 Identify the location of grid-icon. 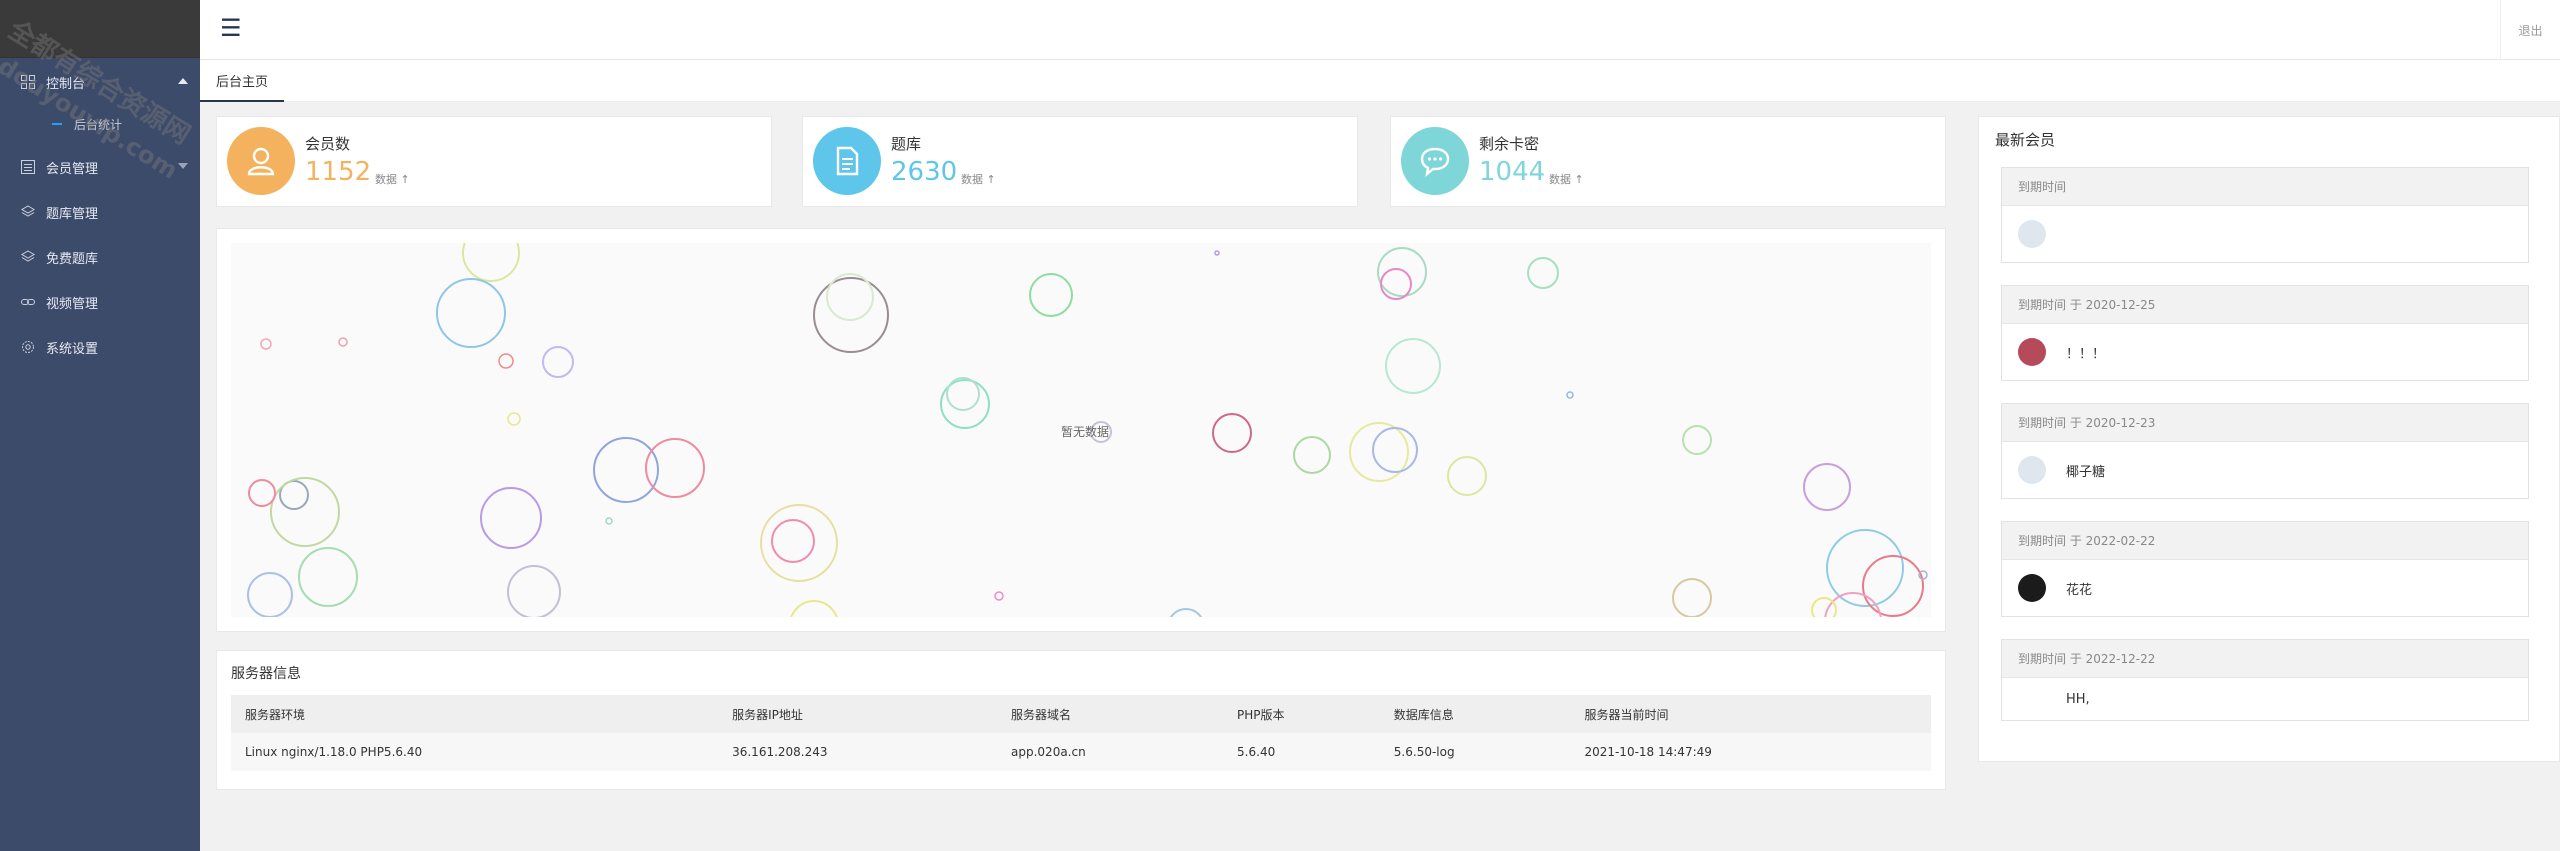
(28, 82).